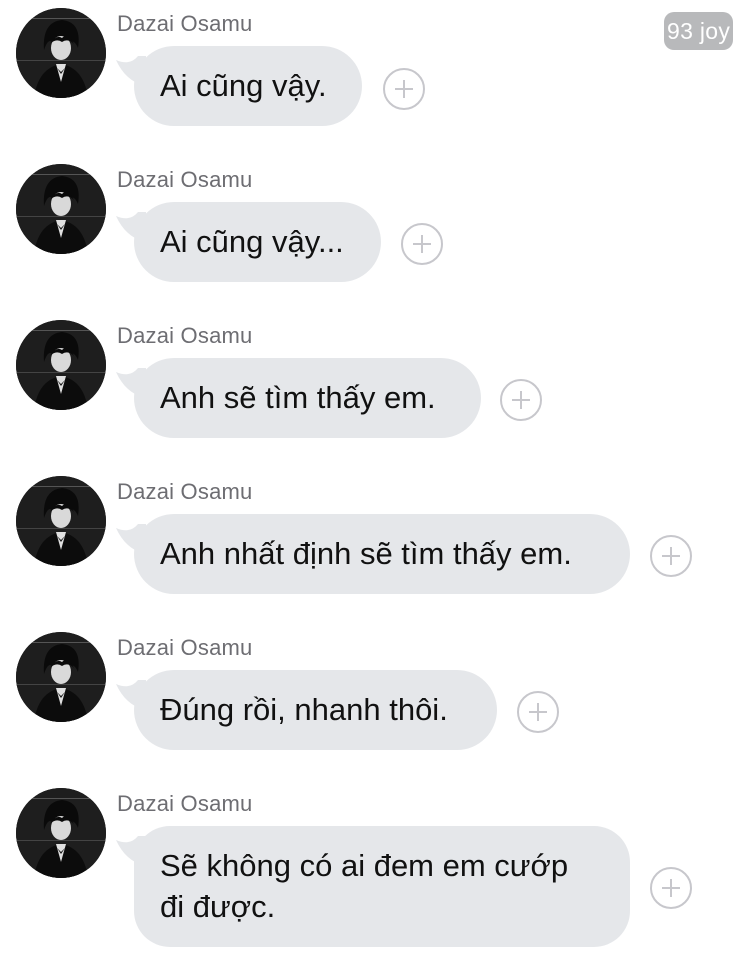  I want to click on message-bubble: Anh nhất định sẽ tìm thấy em., so click(382, 554).